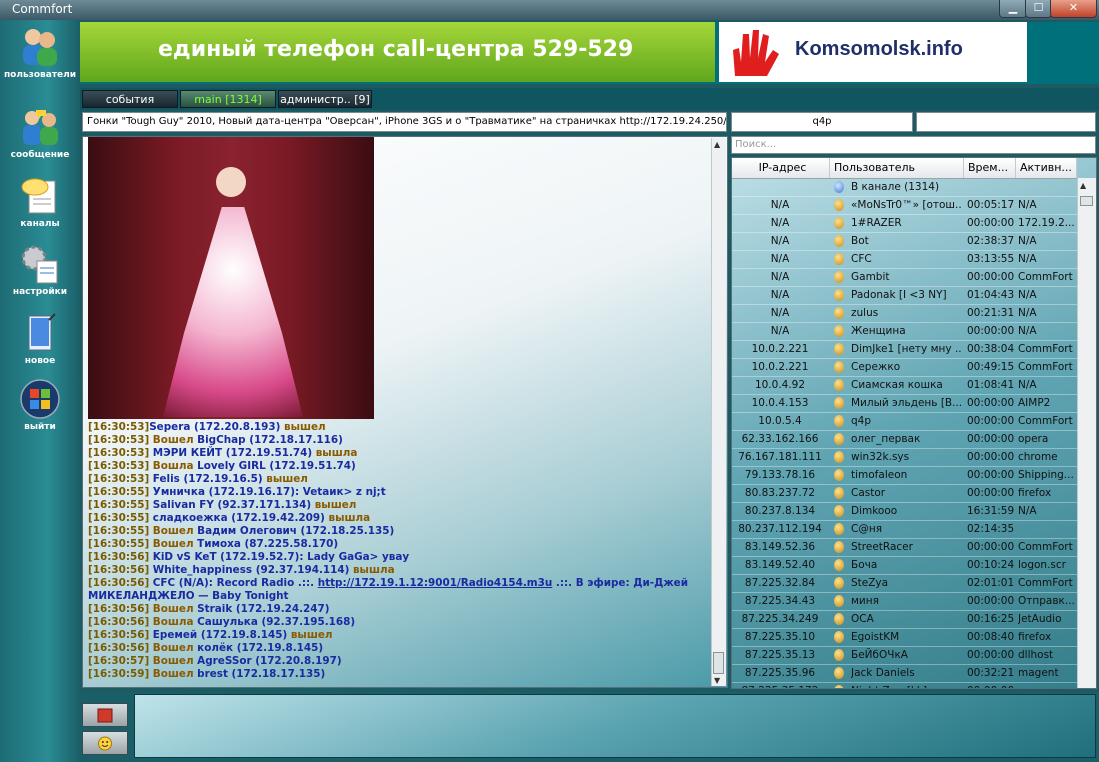 This screenshot has height=762, width=1099. What do you see at coordinates (904, 511) in the screenshot?
I see `user-row: 80.237.8.134 Dimkooo 16:31:59 N/A` at bounding box center [904, 511].